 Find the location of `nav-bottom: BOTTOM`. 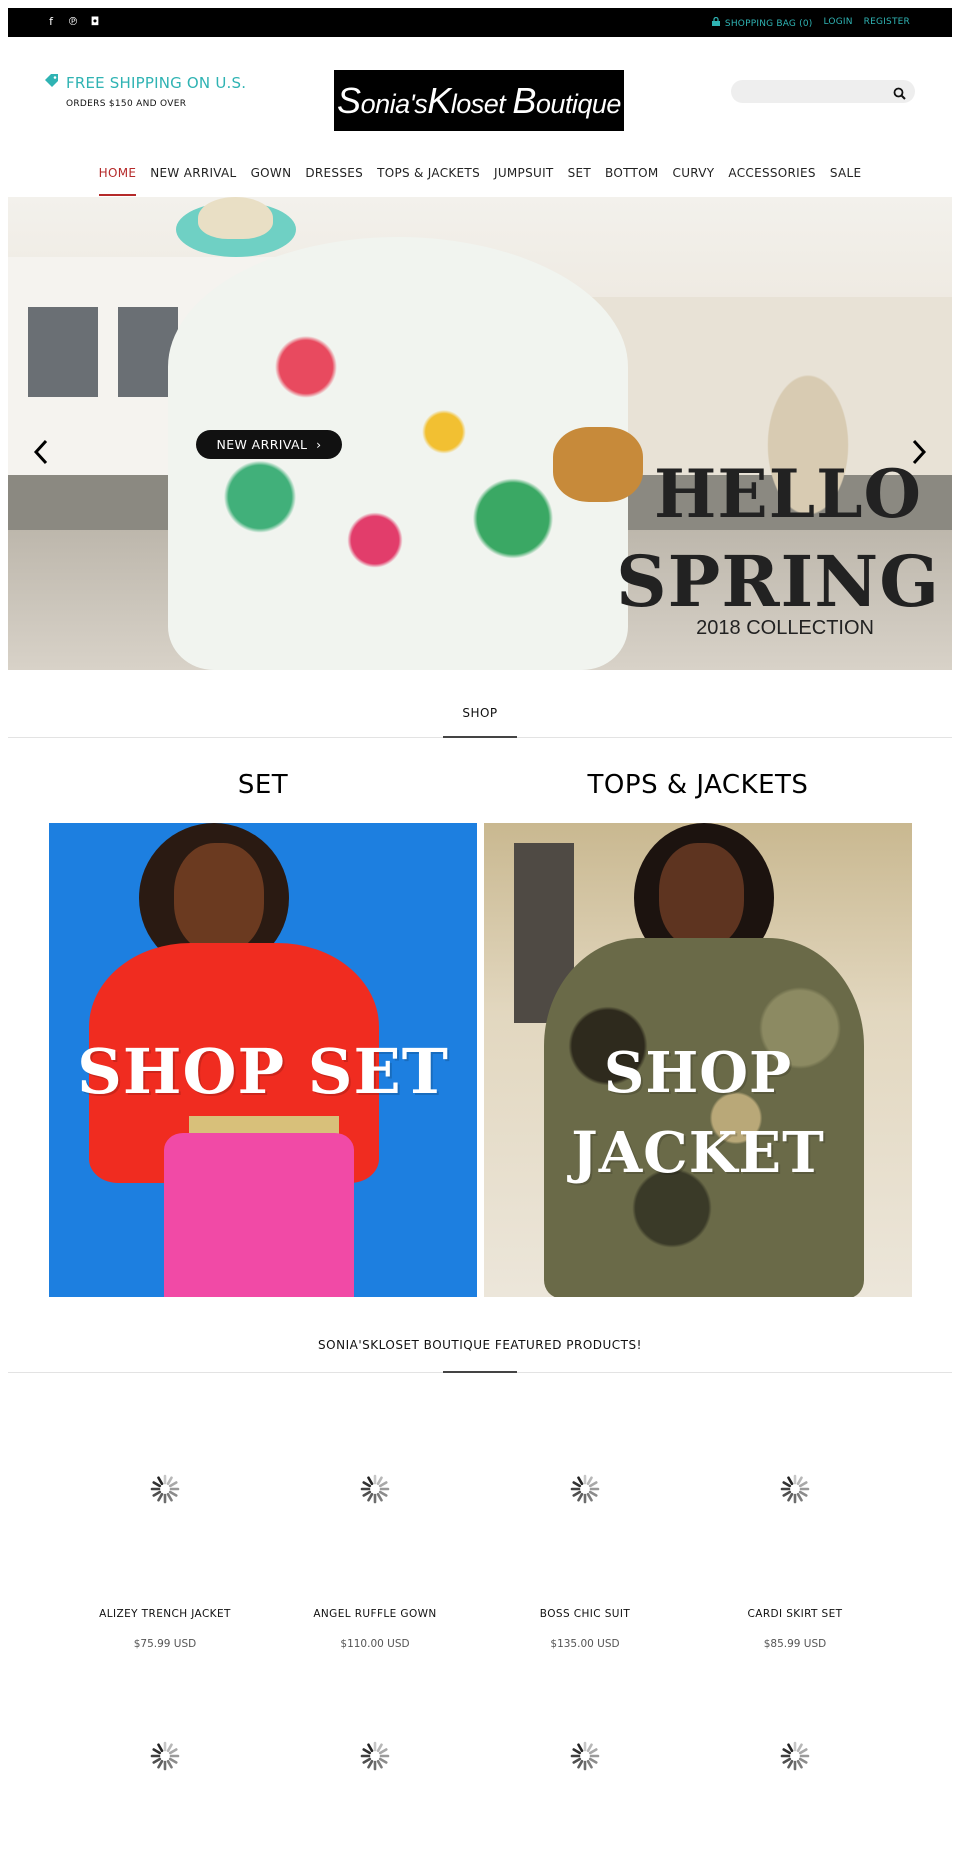

nav-bottom: BOTTOM is located at coordinates (632, 180).